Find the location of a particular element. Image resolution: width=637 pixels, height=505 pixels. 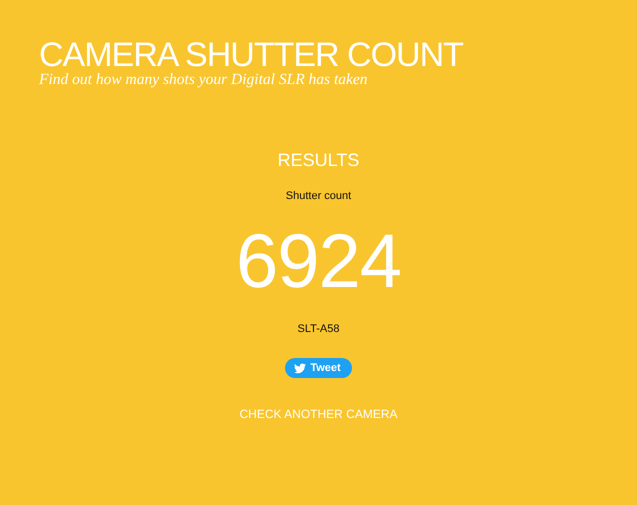

shutter-count-value: 6924 is located at coordinates (319, 262).